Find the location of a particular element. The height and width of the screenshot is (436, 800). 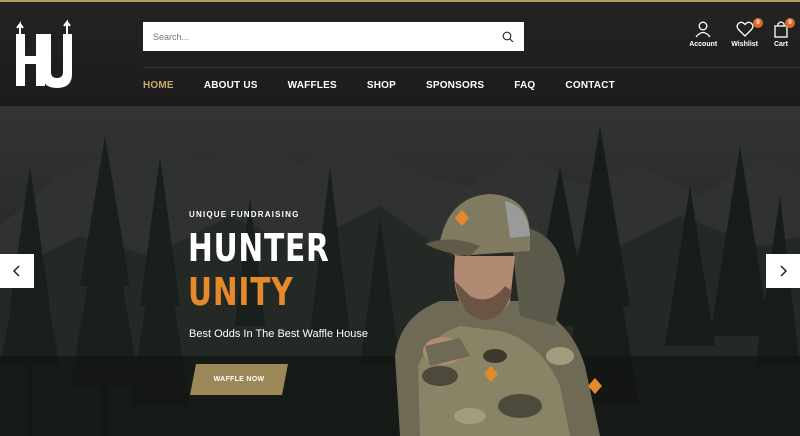

slider-prev-button is located at coordinates (17, 271).